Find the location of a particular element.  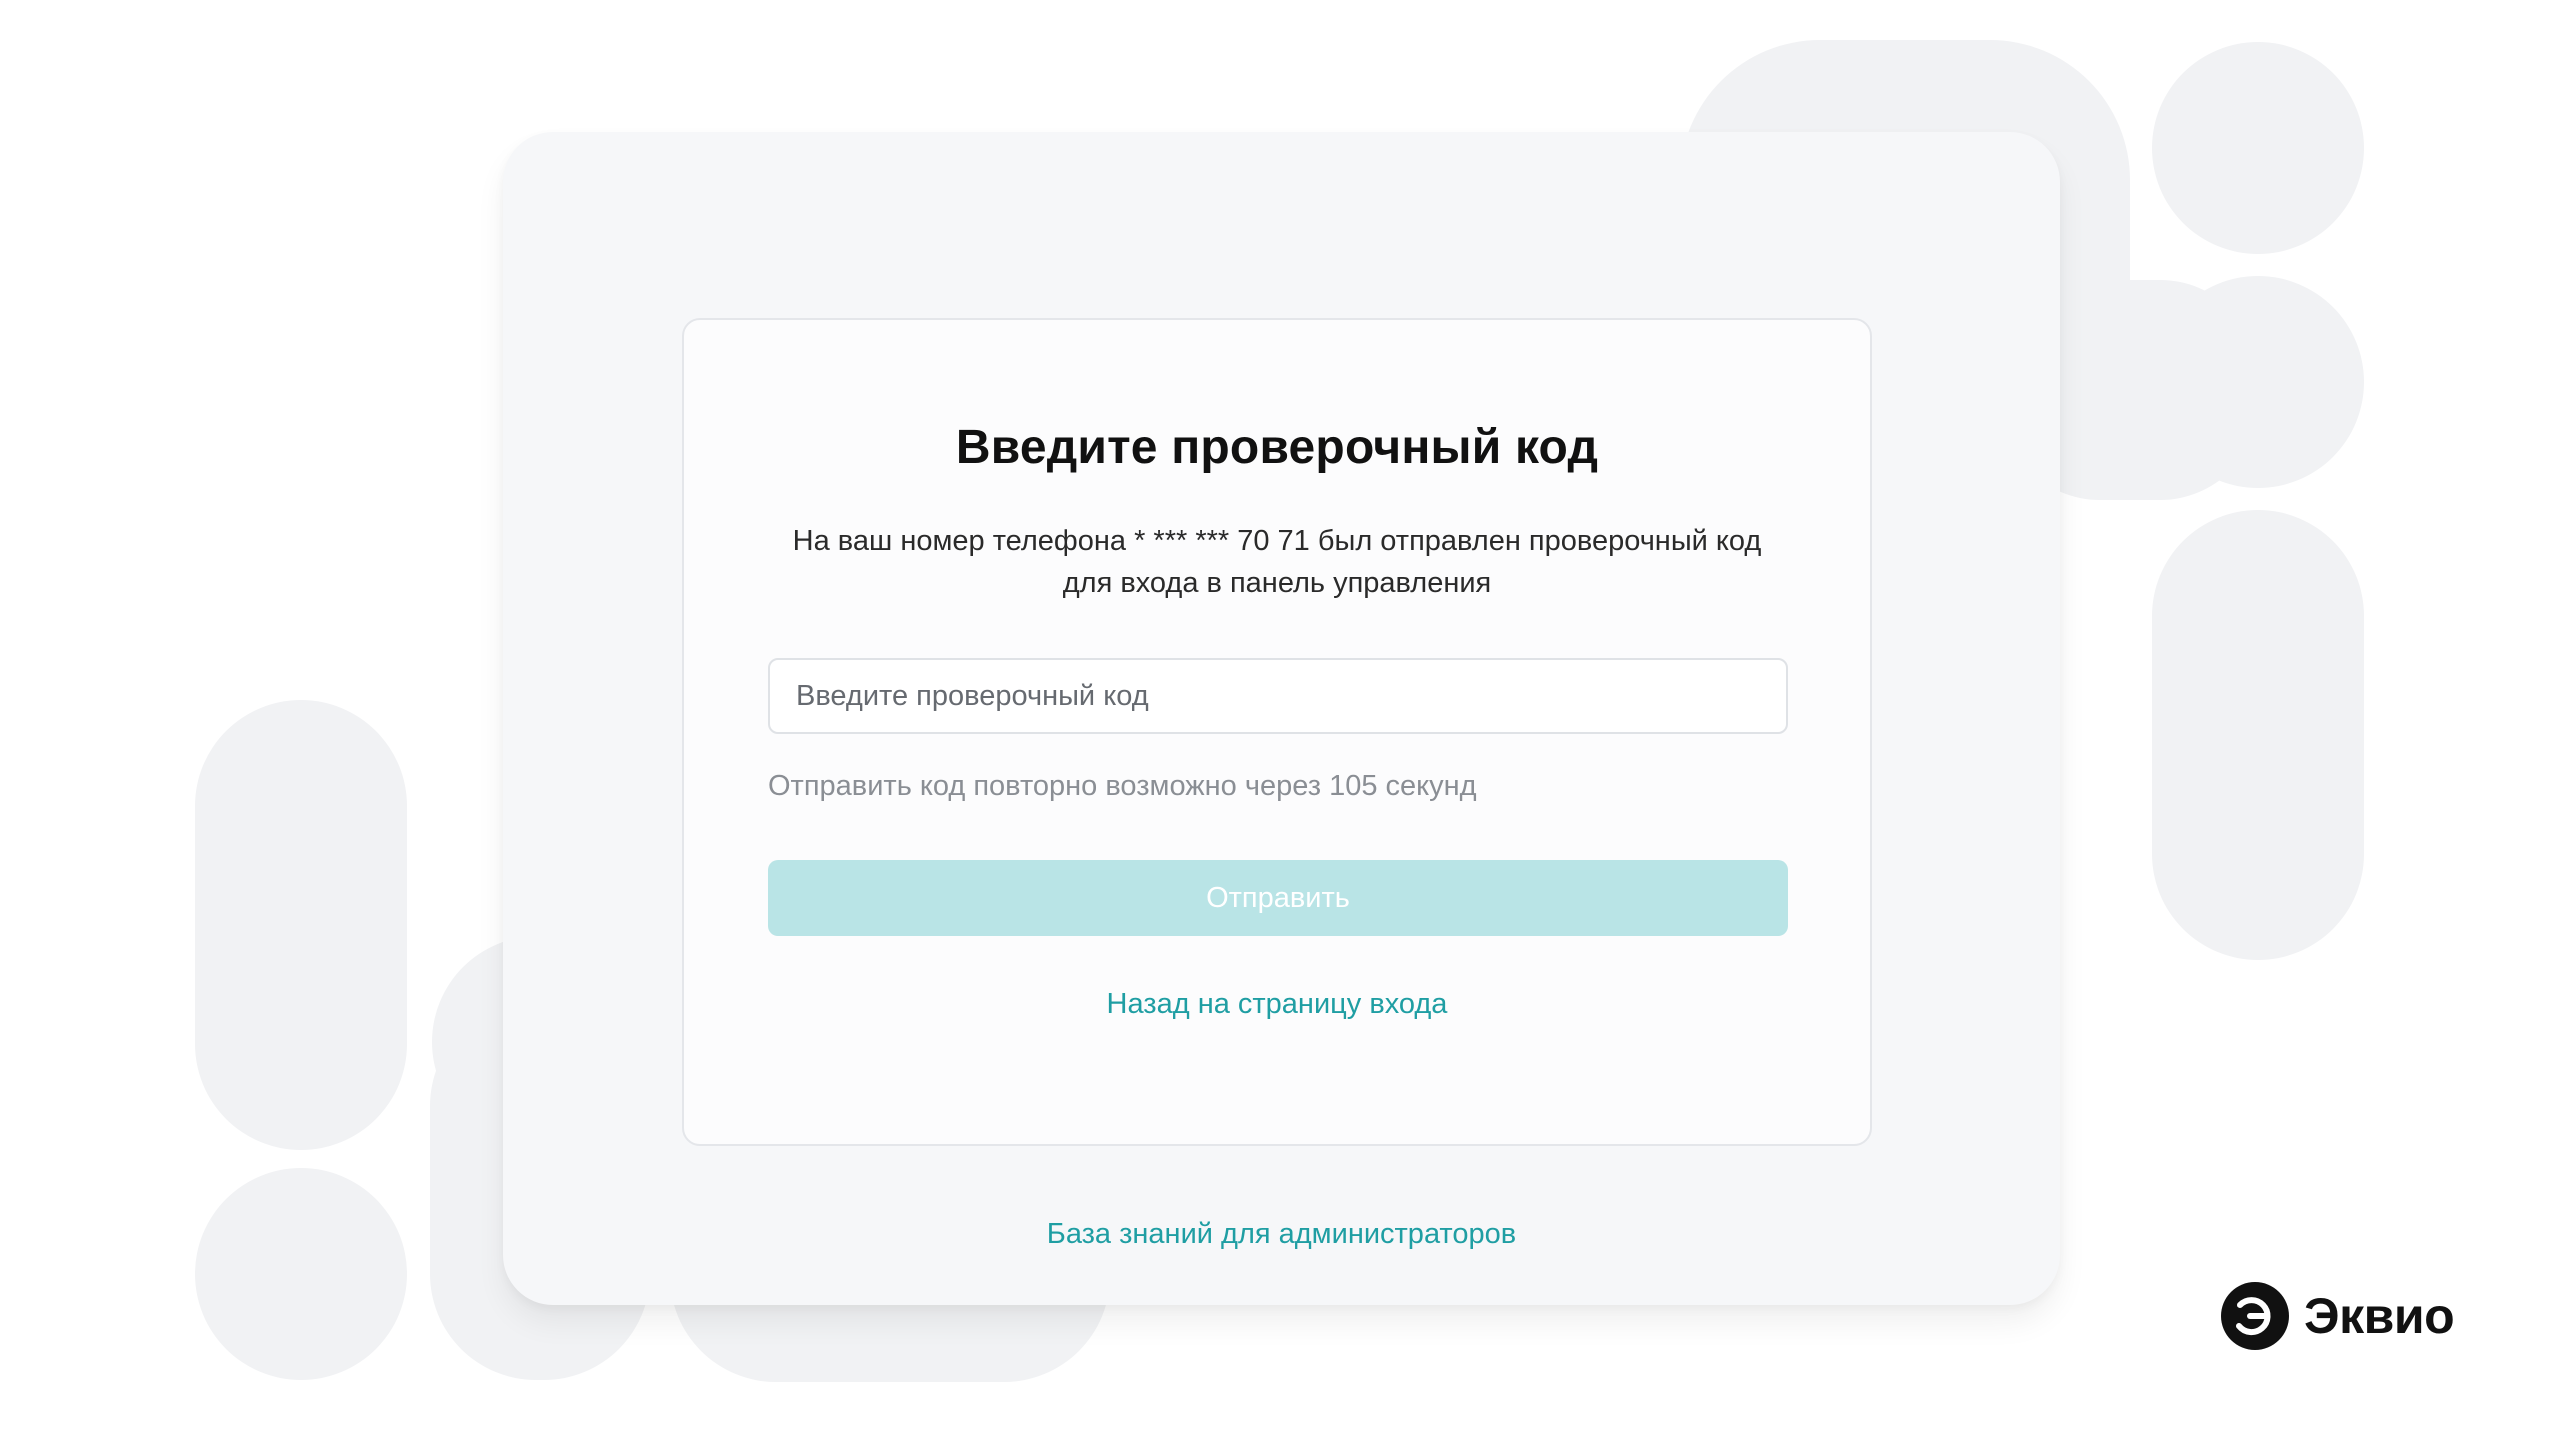

page-title: Введите проверочный код is located at coordinates (1277, 447).